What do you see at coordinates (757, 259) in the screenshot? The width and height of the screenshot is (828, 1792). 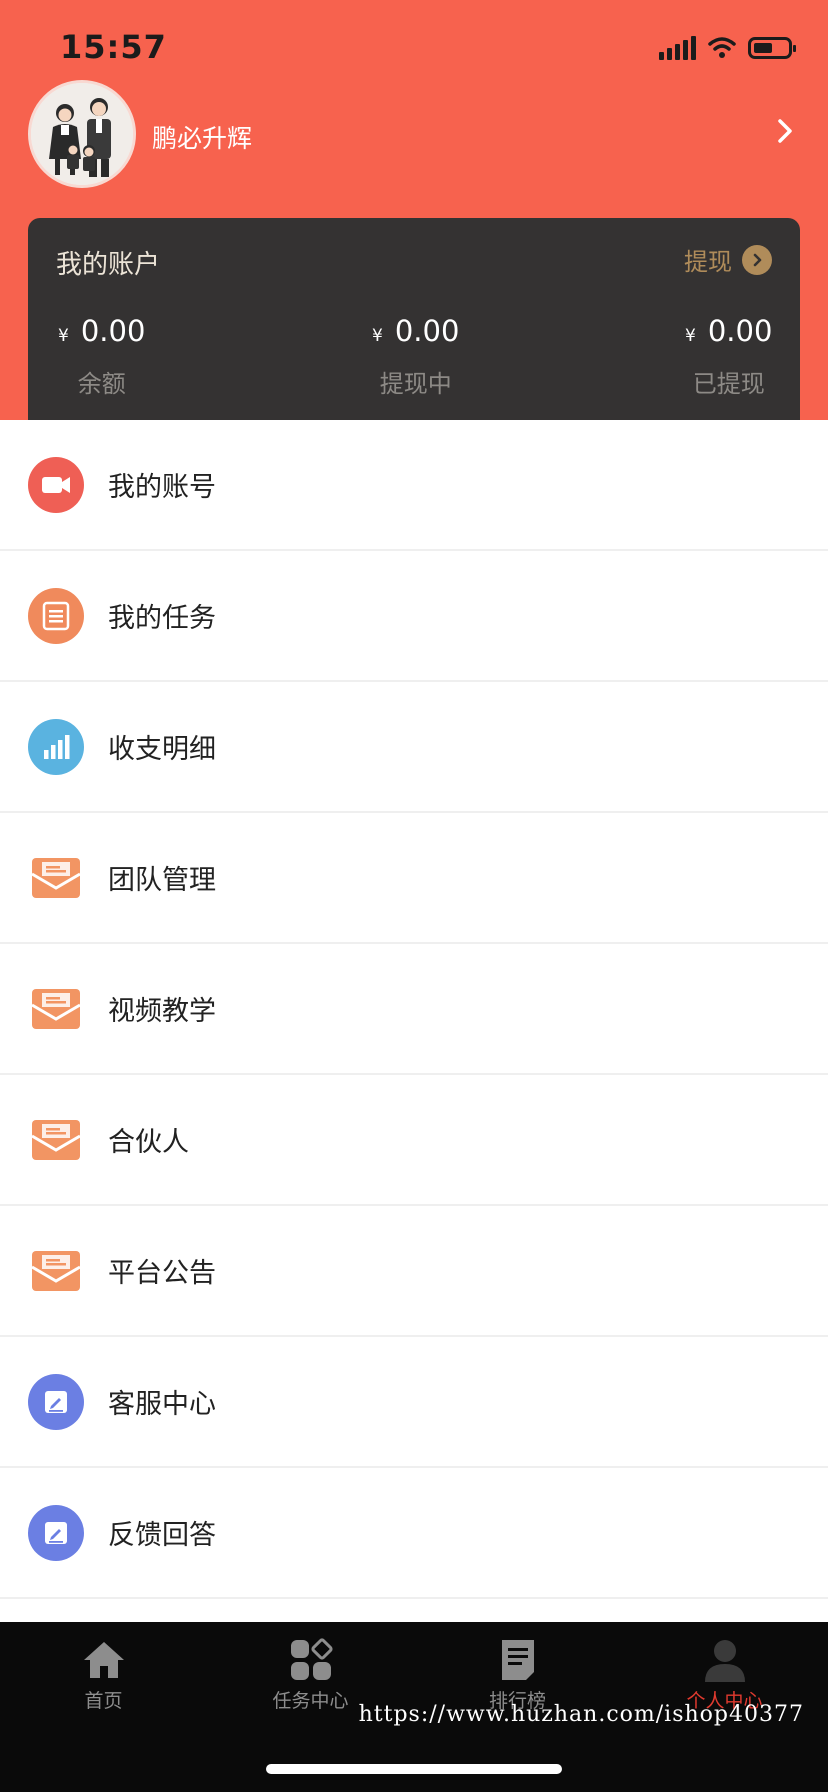 I see `chevron-right-circle-icon` at bounding box center [757, 259].